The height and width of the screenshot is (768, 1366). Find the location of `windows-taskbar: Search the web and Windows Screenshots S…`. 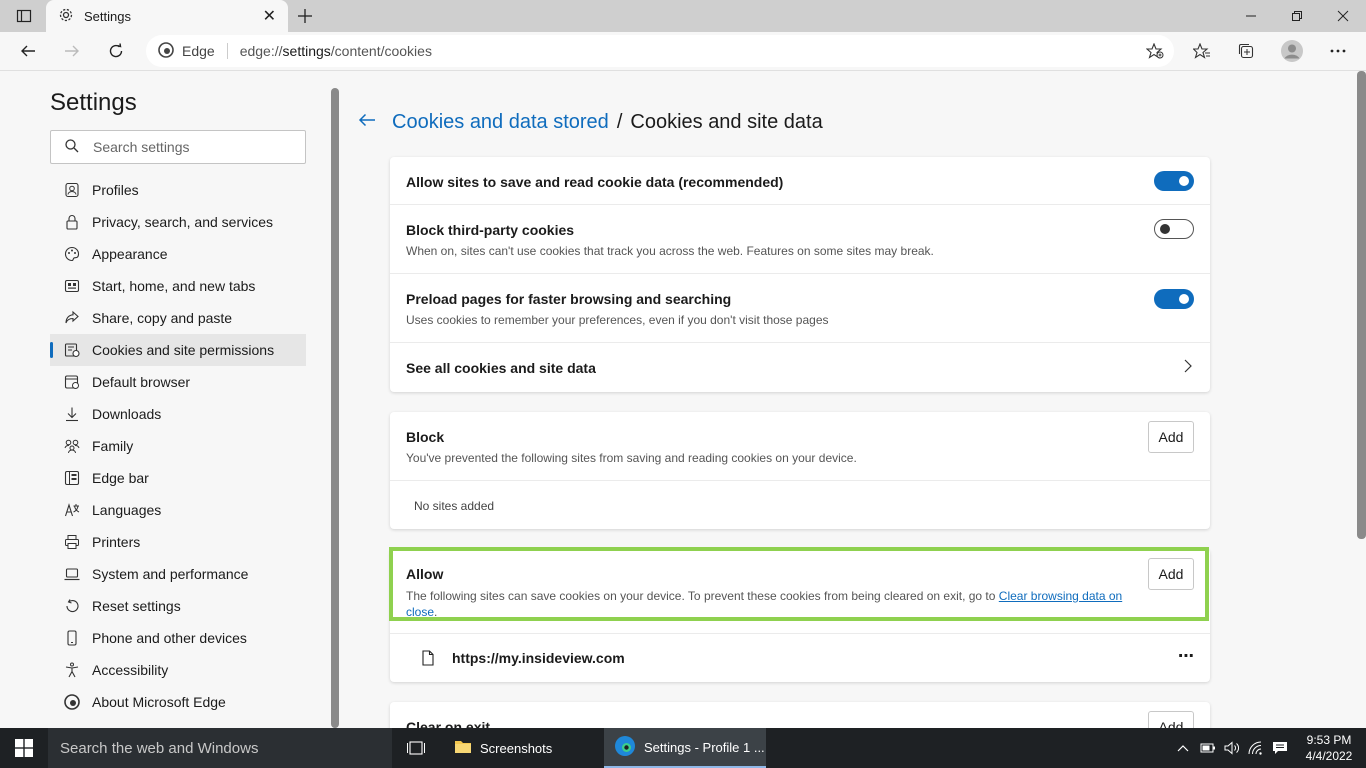

windows-taskbar: Search the web and Windows Screenshots S… is located at coordinates (683, 748).